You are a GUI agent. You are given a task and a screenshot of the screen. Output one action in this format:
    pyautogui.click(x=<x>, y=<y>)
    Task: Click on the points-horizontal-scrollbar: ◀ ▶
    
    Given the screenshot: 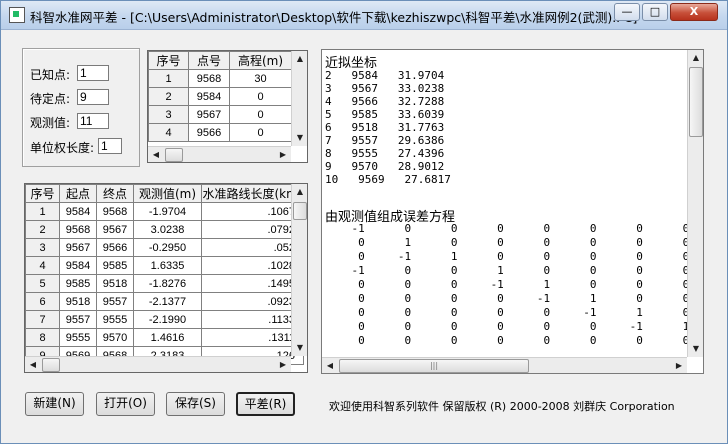 What is the action you would take?
    pyautogui.click(x=219, y=154)
    